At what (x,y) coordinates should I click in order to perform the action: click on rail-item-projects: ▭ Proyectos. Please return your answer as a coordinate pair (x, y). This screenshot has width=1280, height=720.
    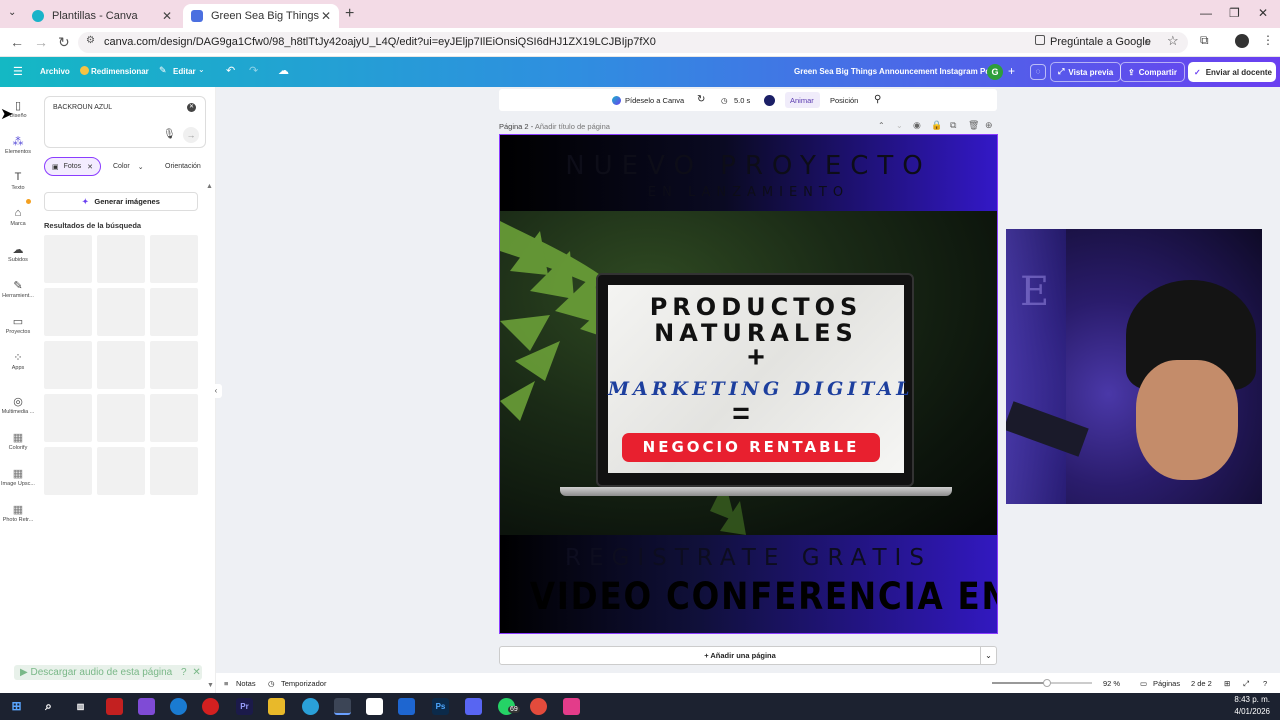
    Looking at the image, I should click on (18, 325).